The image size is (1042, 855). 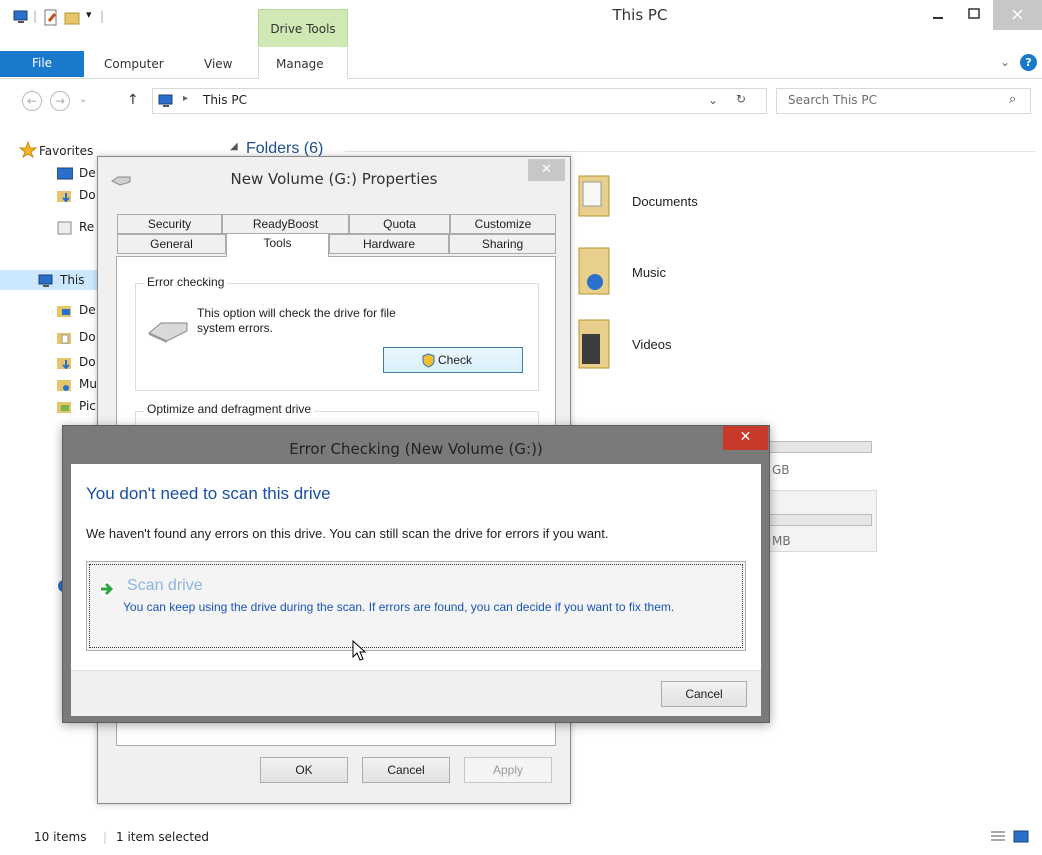 I want to click on expand-ribbon-icon: ⌄, so click(x=1005, y=62).